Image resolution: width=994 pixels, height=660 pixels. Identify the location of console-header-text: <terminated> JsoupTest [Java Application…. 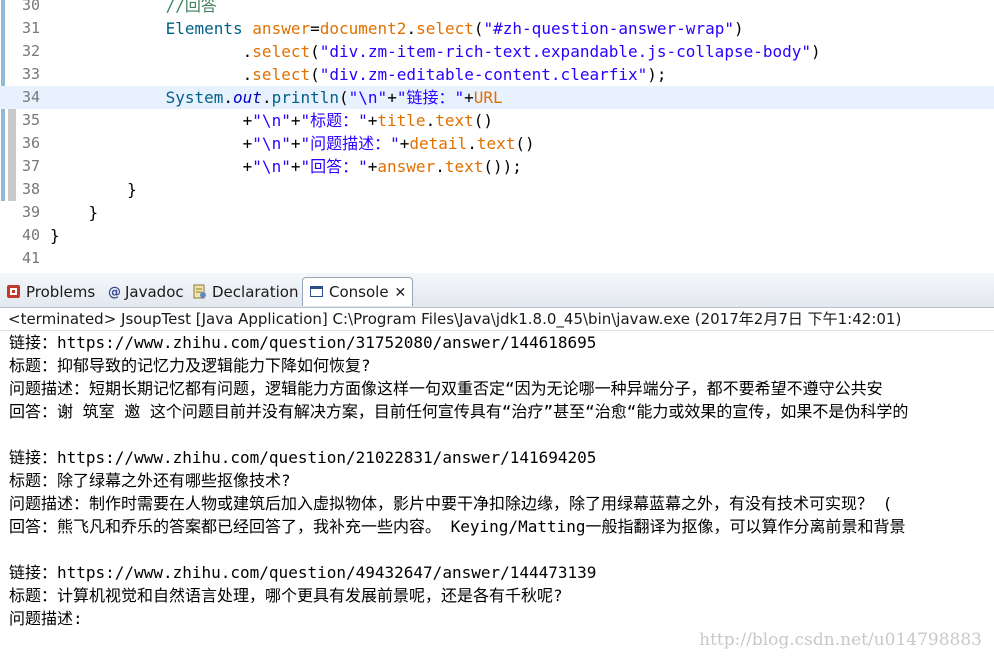
(455, 319).